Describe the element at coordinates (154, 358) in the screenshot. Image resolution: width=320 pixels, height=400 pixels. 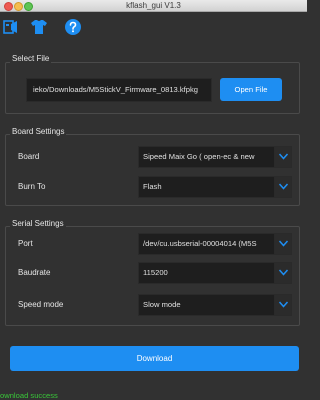
I see `download-button: Download` at that location.